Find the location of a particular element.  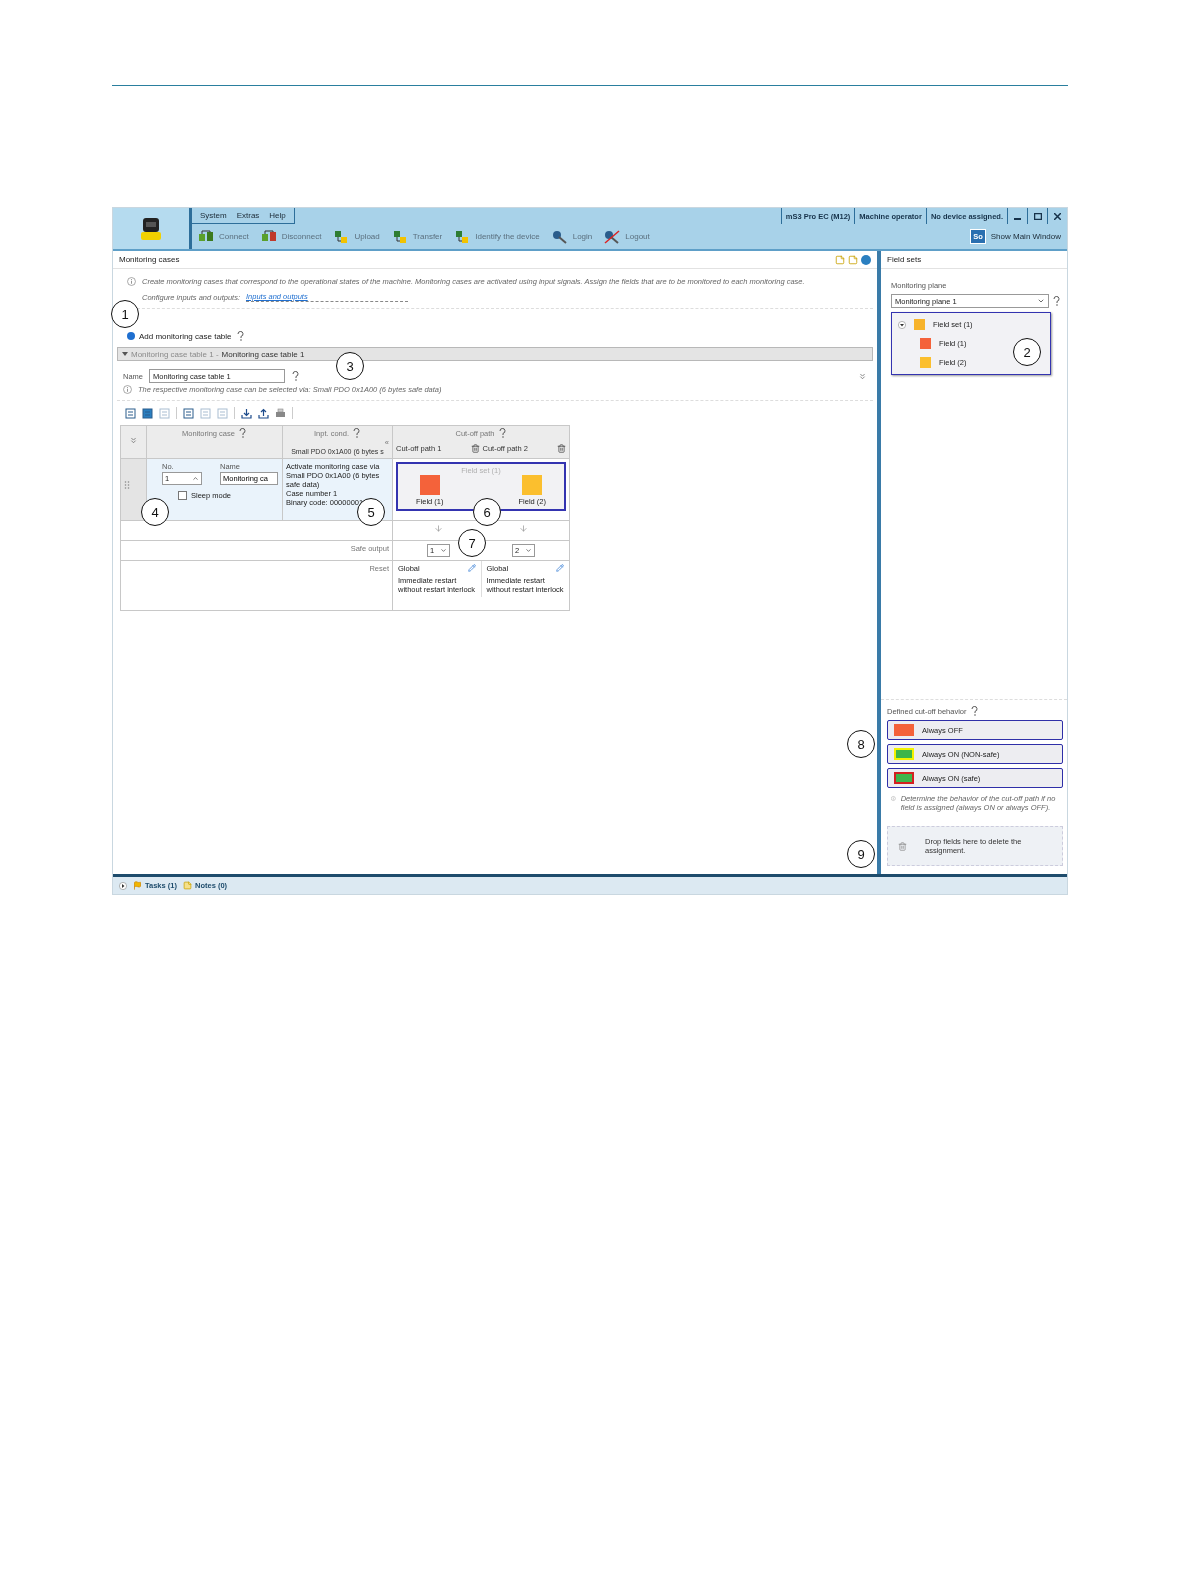

import-icon is located at coordinates (246, 413).